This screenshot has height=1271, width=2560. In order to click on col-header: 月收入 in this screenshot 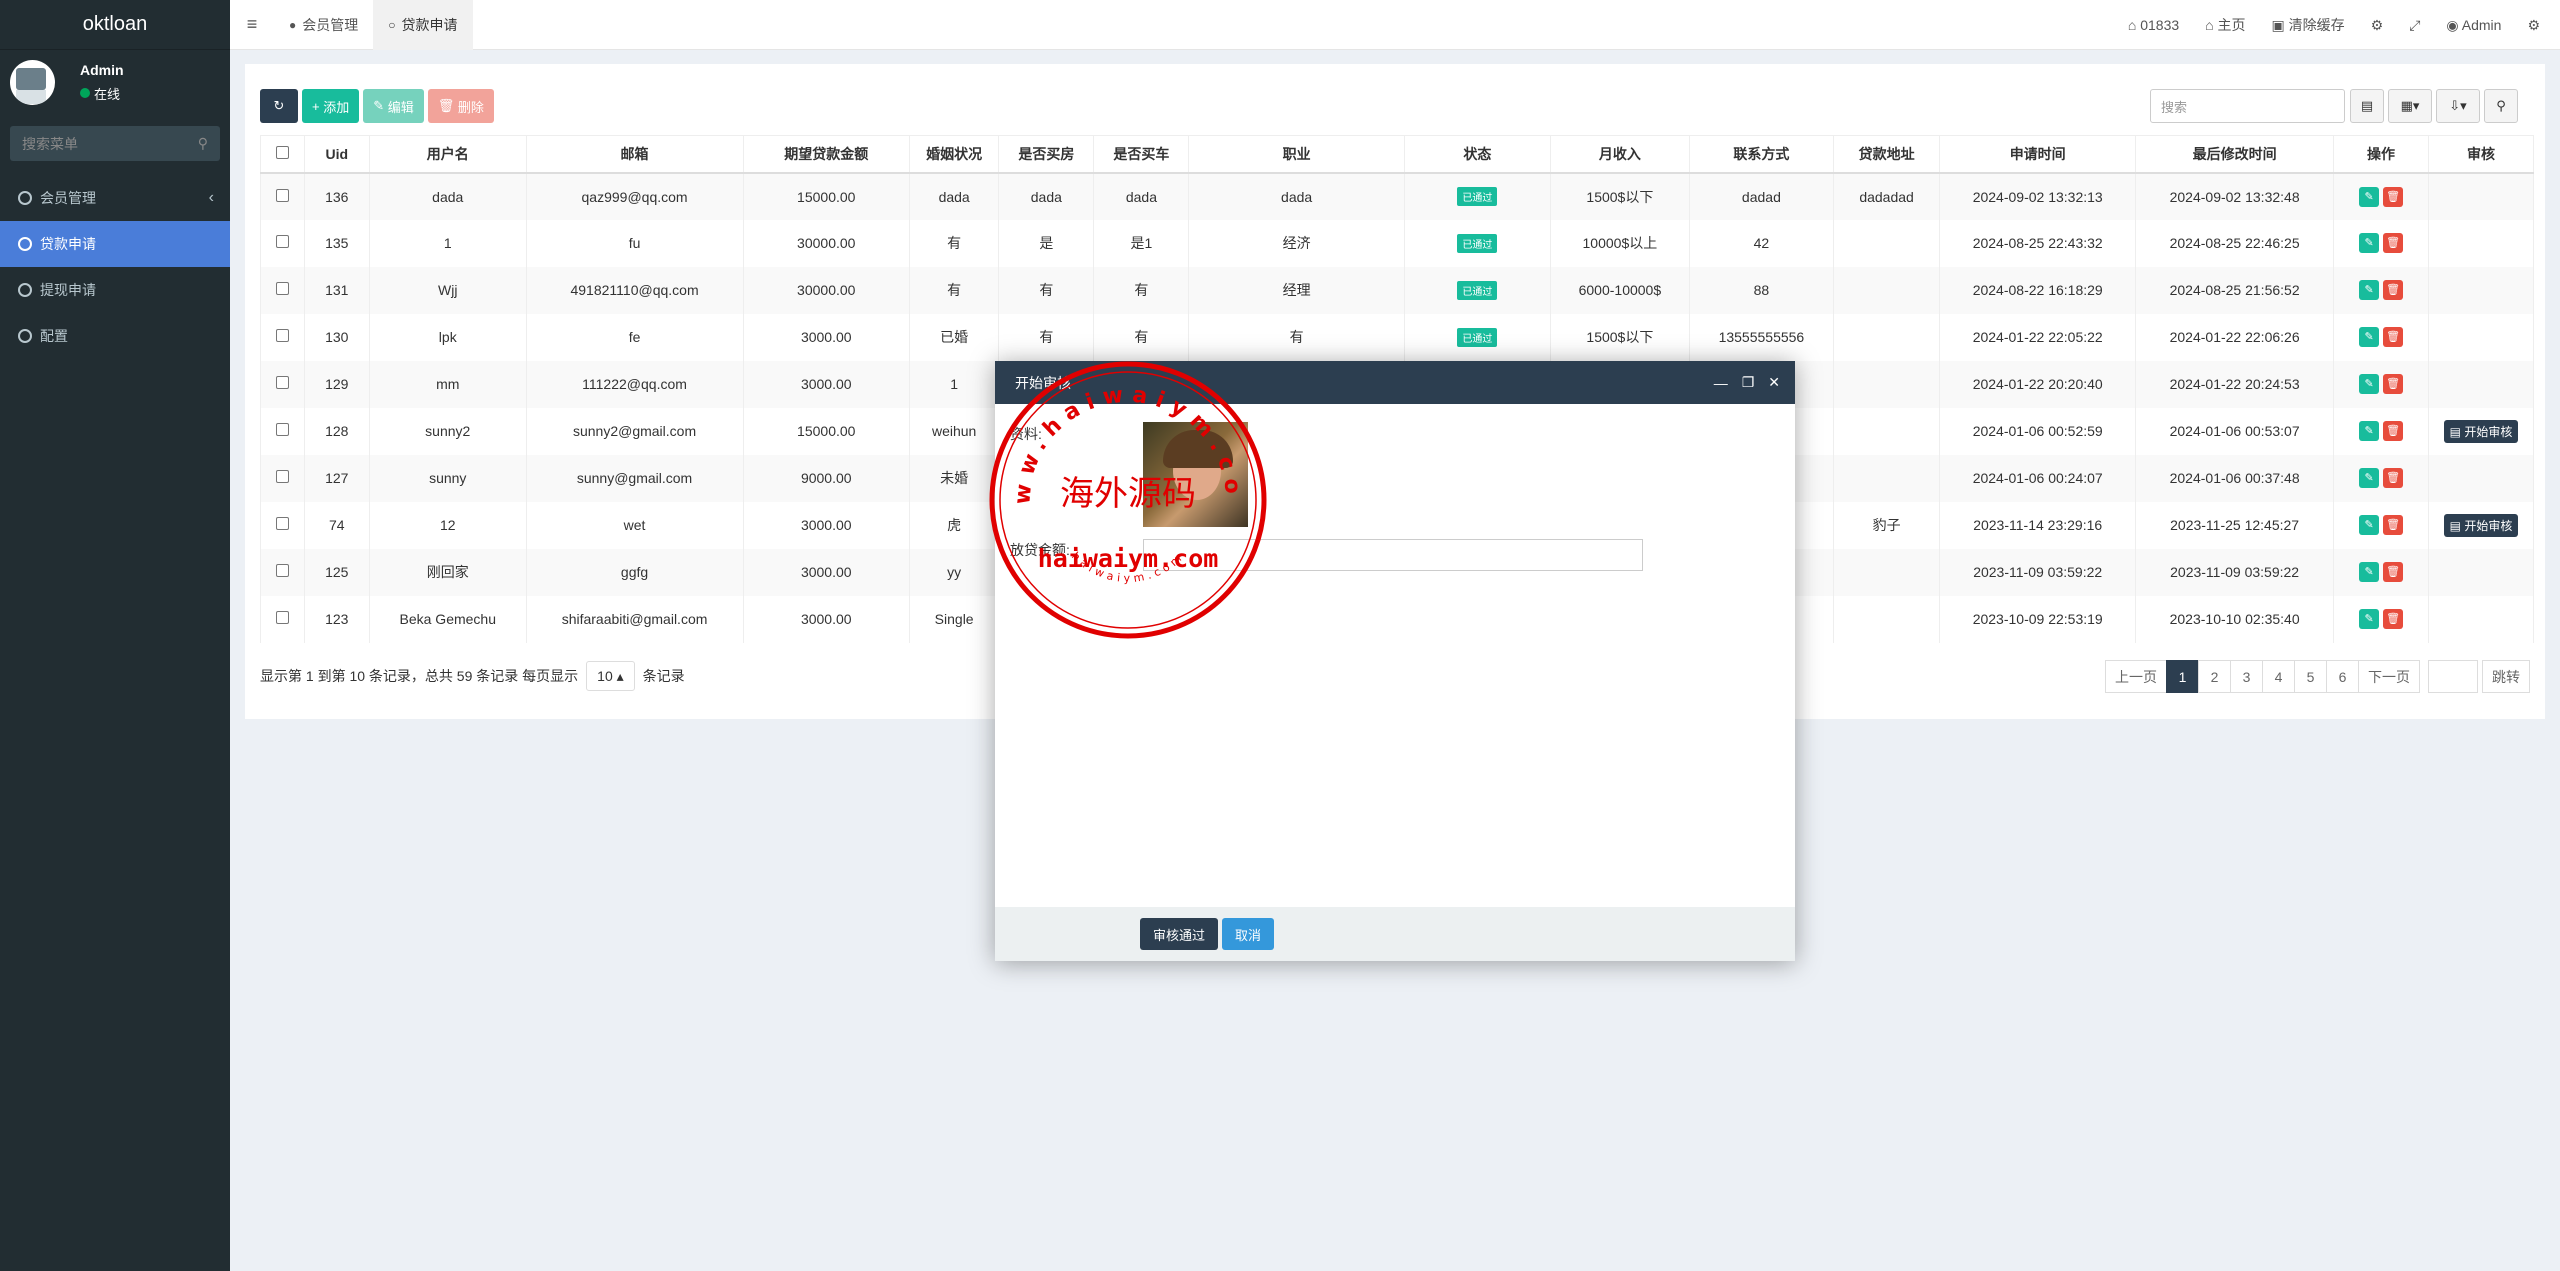, I will do `click(1619, 154)`.